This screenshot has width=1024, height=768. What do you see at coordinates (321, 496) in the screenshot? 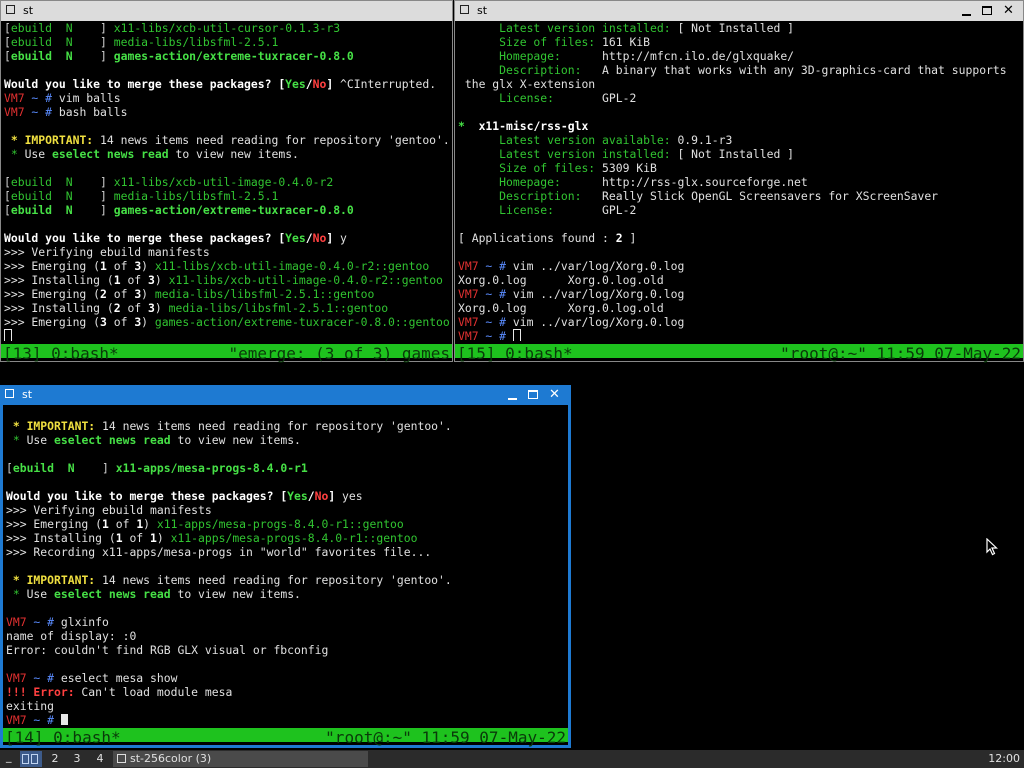
I see `terminal-text: No` at bounding box center [321, 496].